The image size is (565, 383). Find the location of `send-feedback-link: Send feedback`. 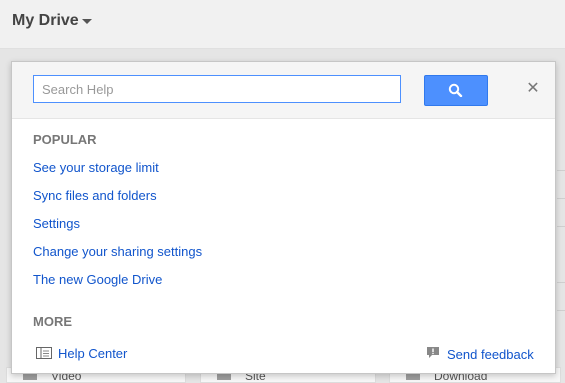

send-feedback-link: Send feedback is located at coordinates (490, 354).